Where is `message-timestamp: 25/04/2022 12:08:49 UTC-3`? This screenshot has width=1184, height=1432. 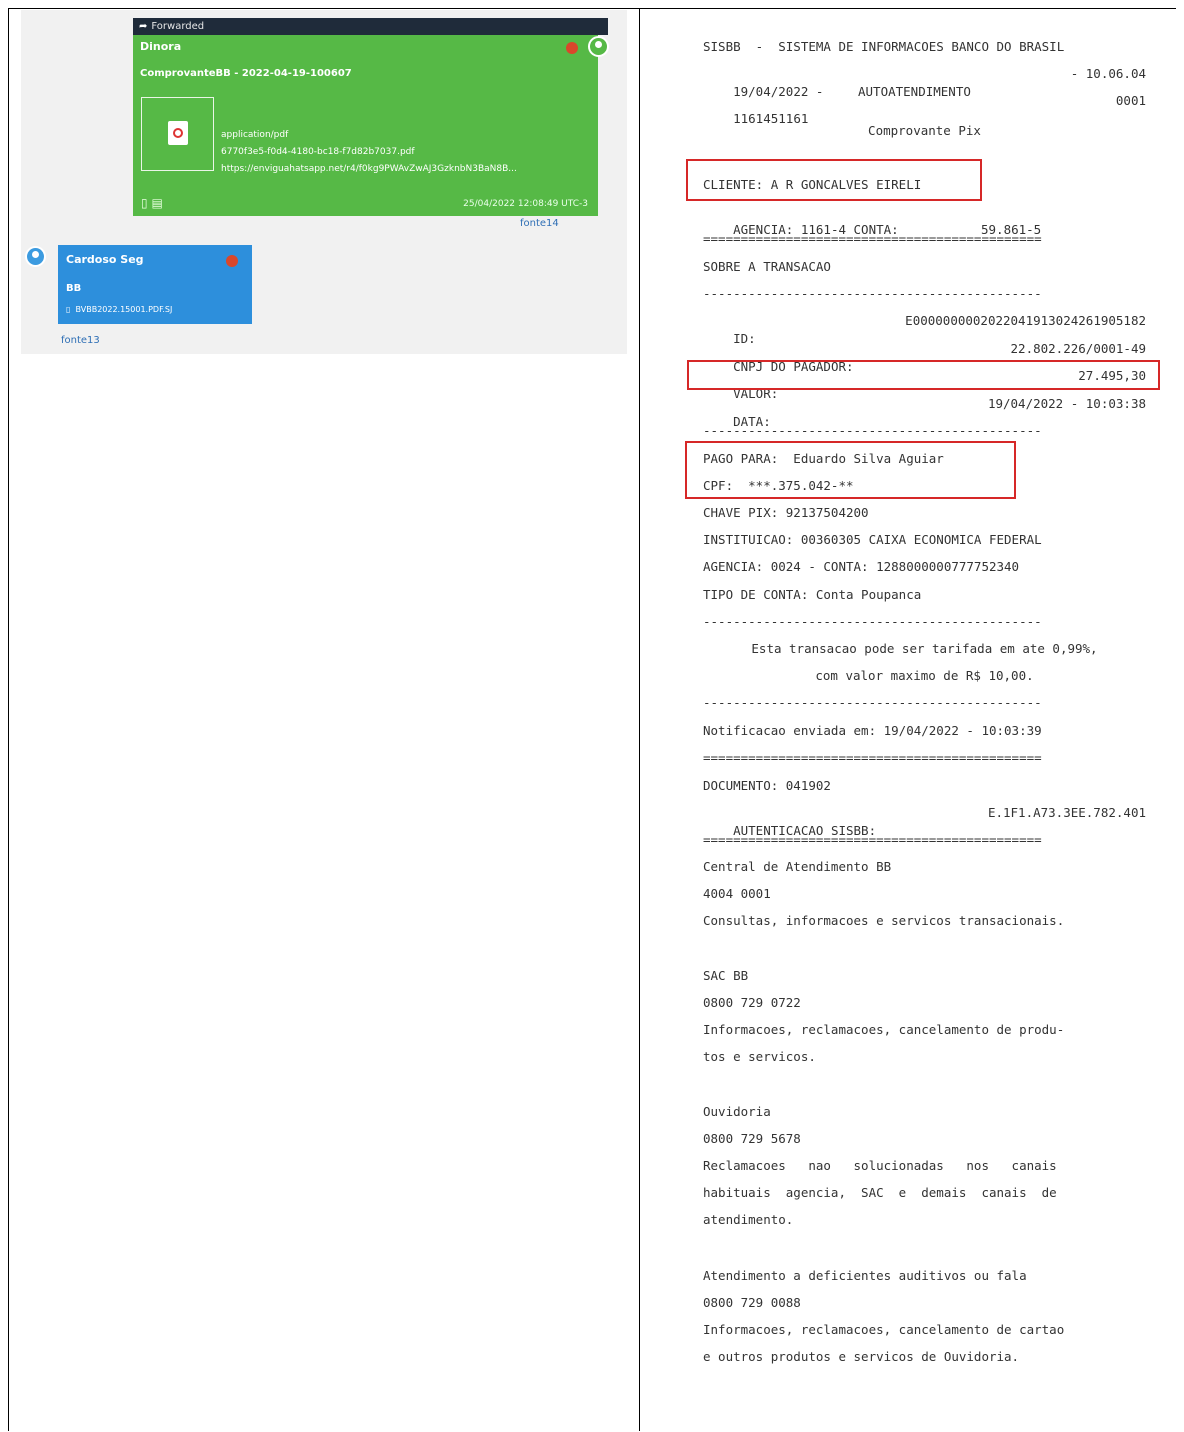 message-timestamp: 25/04/2022 12:08:49 UTC-3 is located at coordinates (525, 204).